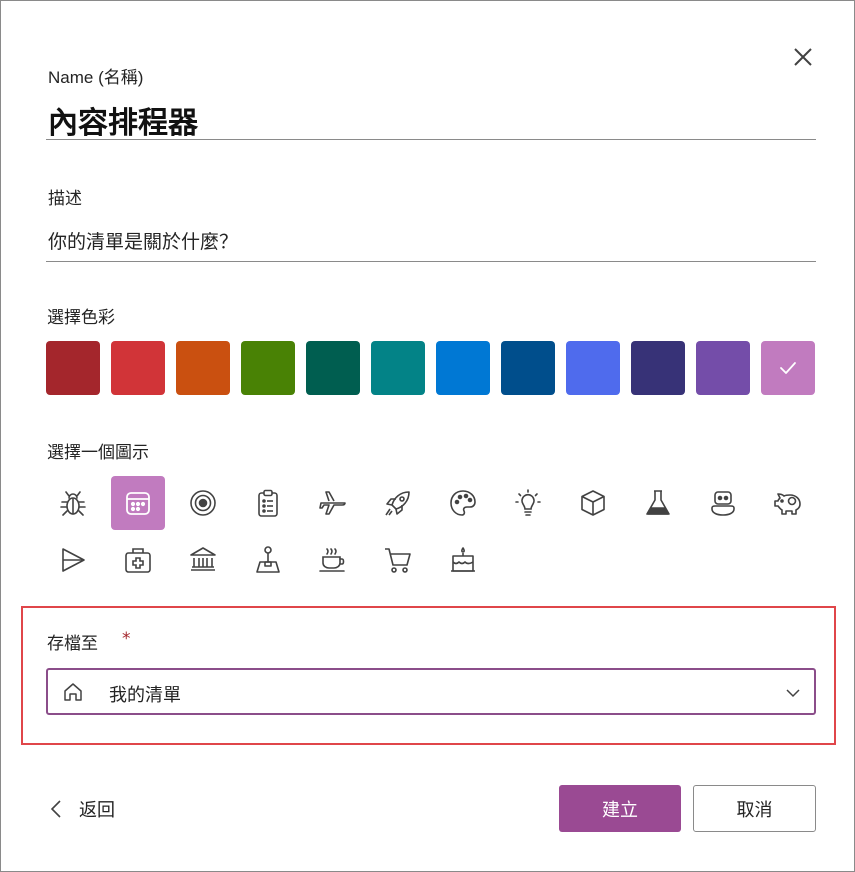 Image resolution: width=855 pixels, height=872 pixels. I want to click on description-input-underline, so click(431, 261).